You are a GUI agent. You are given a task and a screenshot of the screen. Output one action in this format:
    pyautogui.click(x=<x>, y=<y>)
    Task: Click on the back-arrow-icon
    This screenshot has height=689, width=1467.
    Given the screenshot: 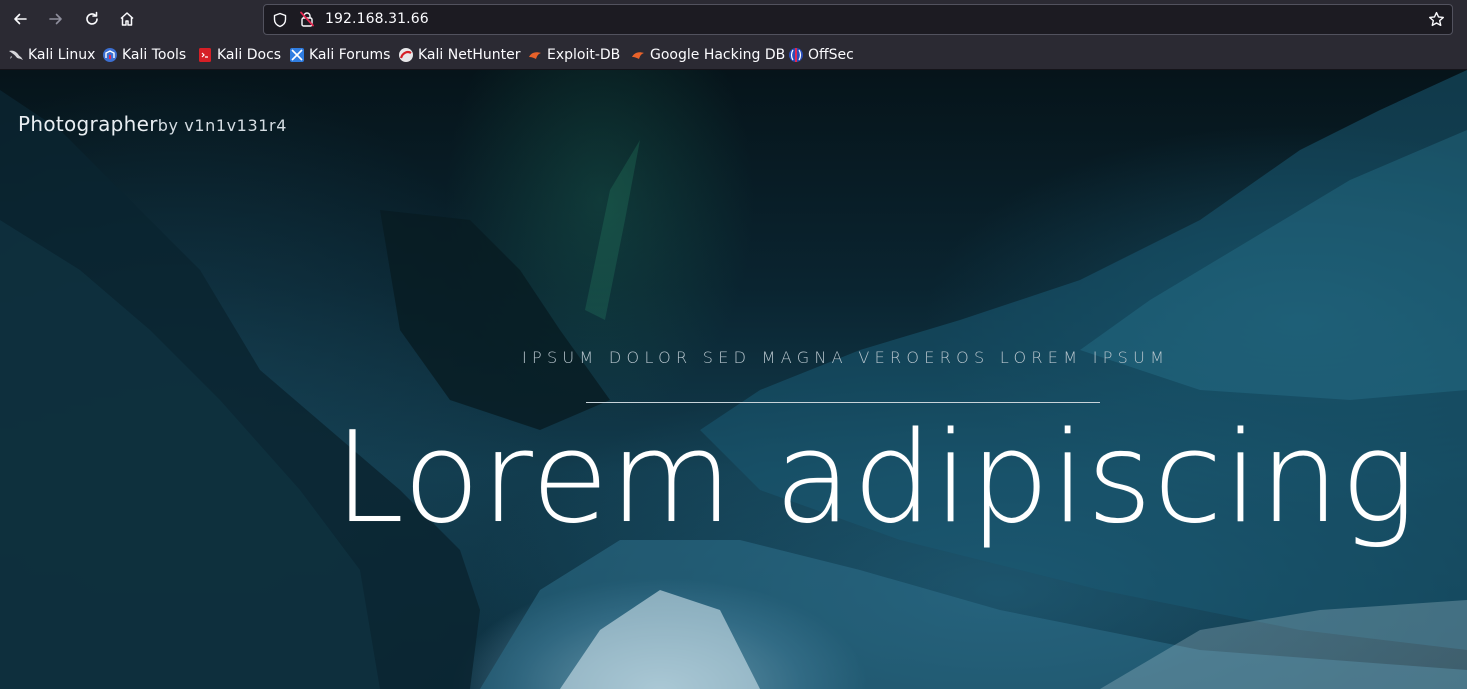 What is the action you would take?
    pyautogui.click(x=20, y=19)
    